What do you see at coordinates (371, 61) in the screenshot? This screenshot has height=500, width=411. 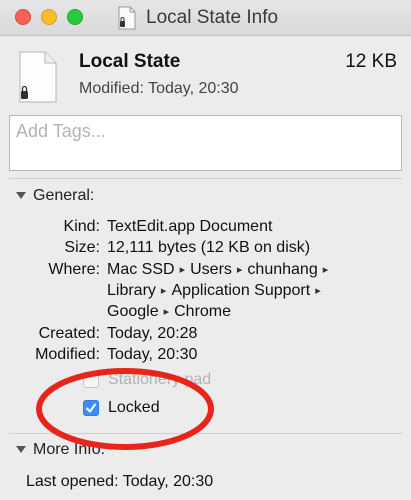 I see `file-size: 12 KB` at bounding box center [371, 61].